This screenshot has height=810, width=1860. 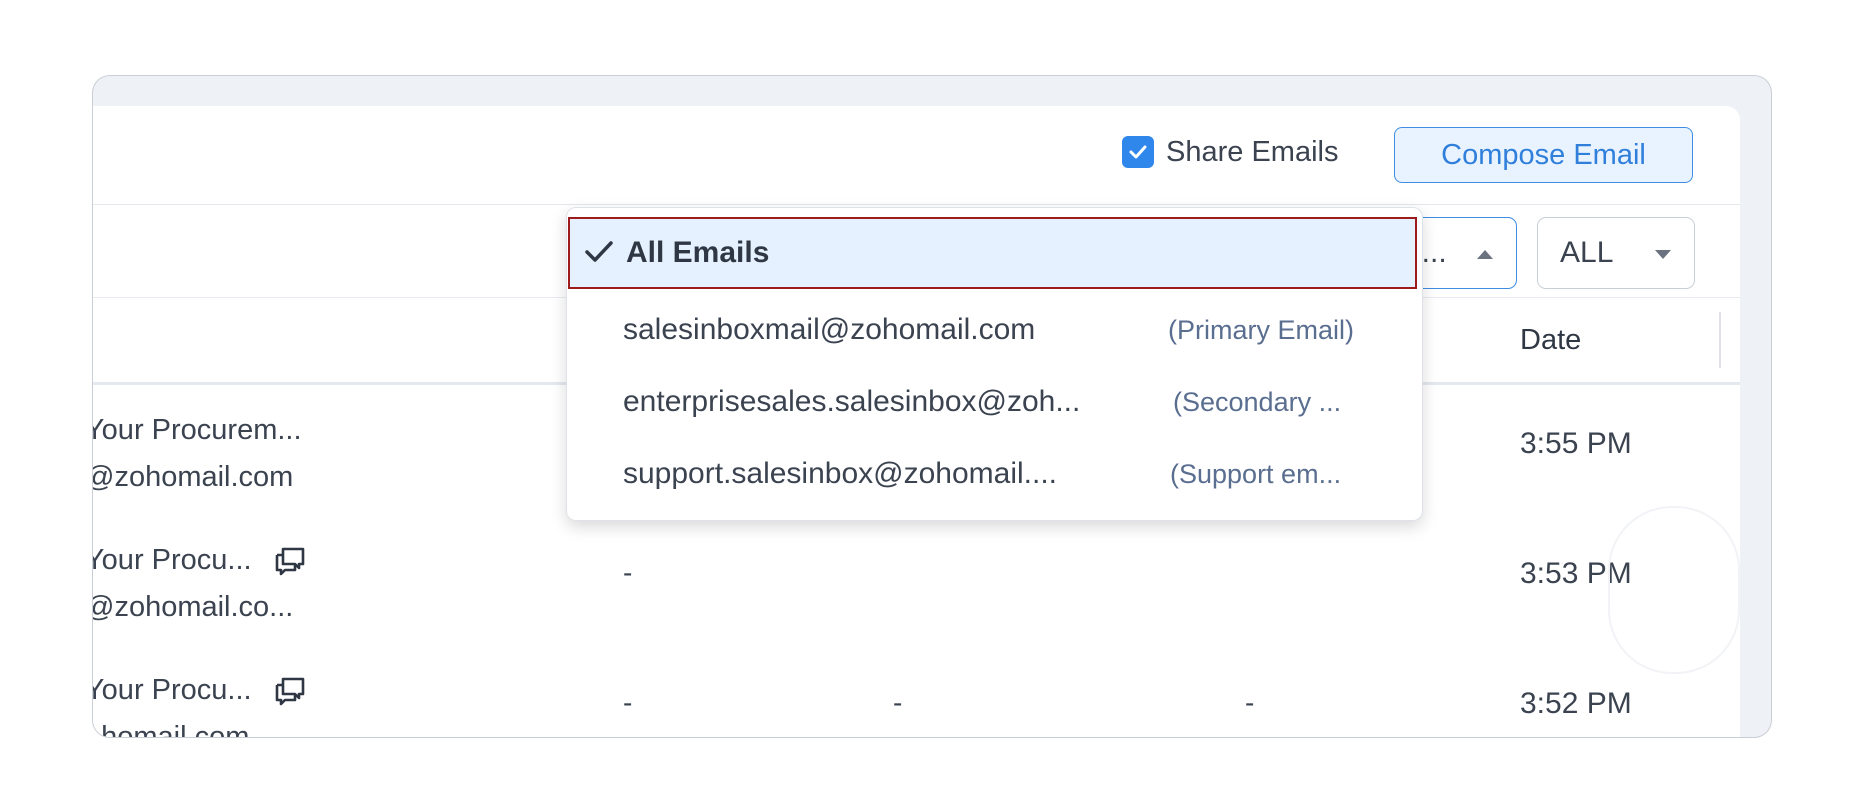 What do you see at coordinates (829, 329) in the screenshot?
I see `dropdown-option-address: salesinboxmail@zohomail.com` at bounding box center [829, 329].